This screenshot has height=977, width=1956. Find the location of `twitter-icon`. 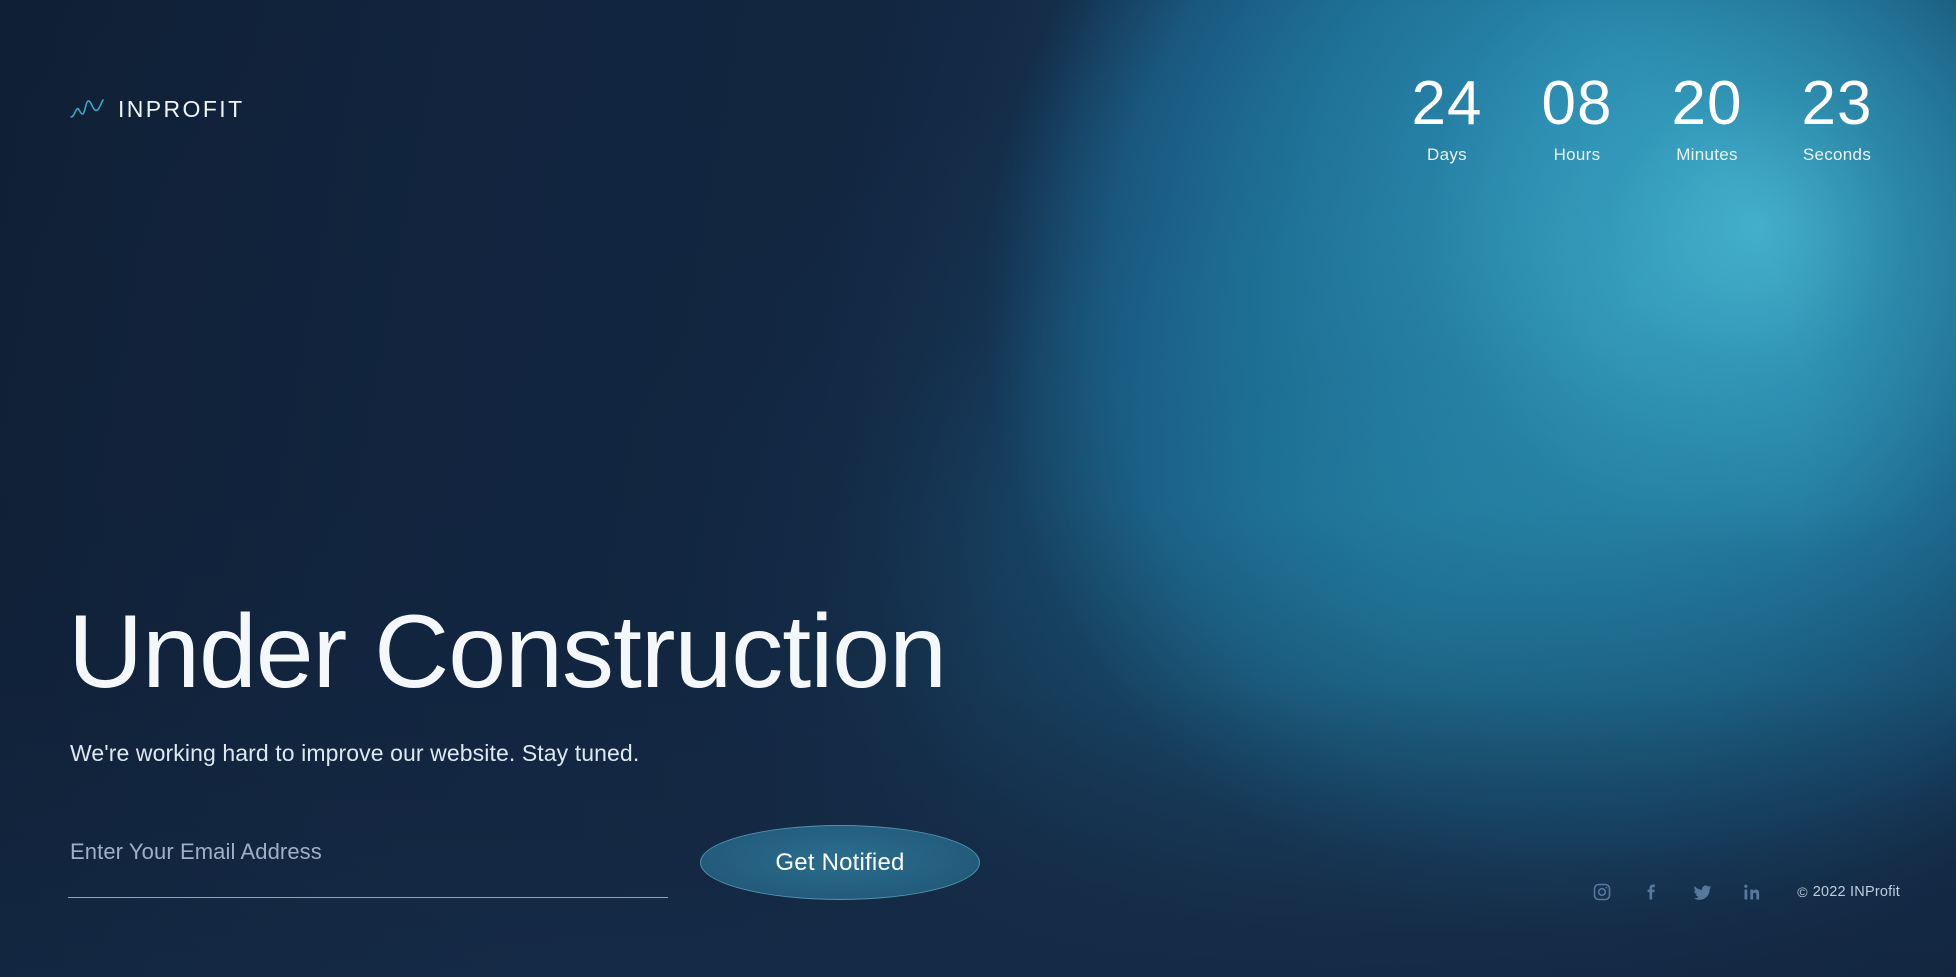

twitter-icon is located at coordinates (1702, 892).